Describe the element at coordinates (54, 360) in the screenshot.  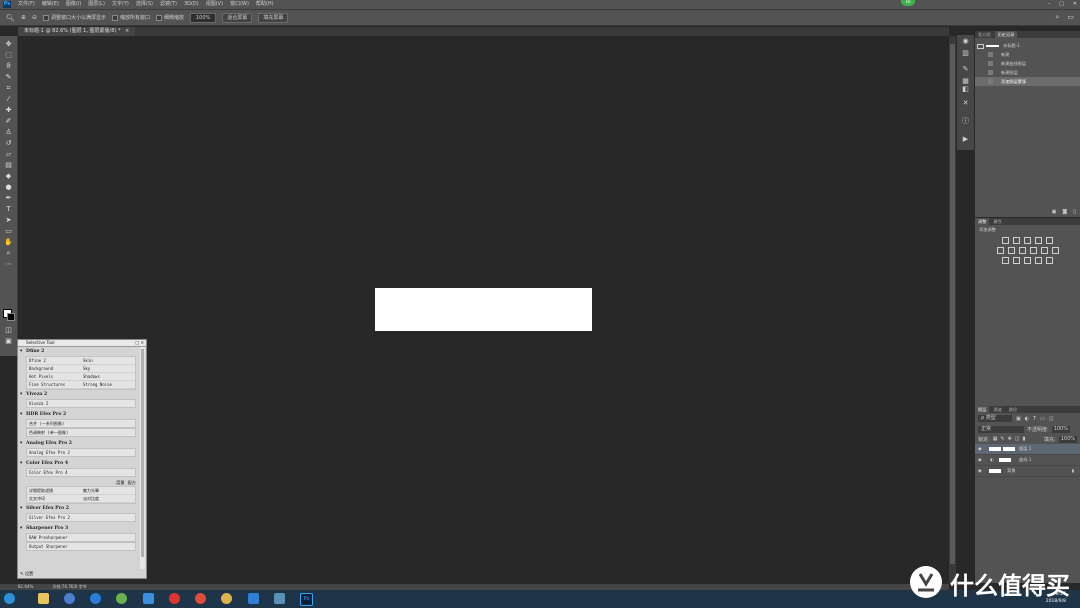
I see `plugin-button: Dfine 2` at that location.